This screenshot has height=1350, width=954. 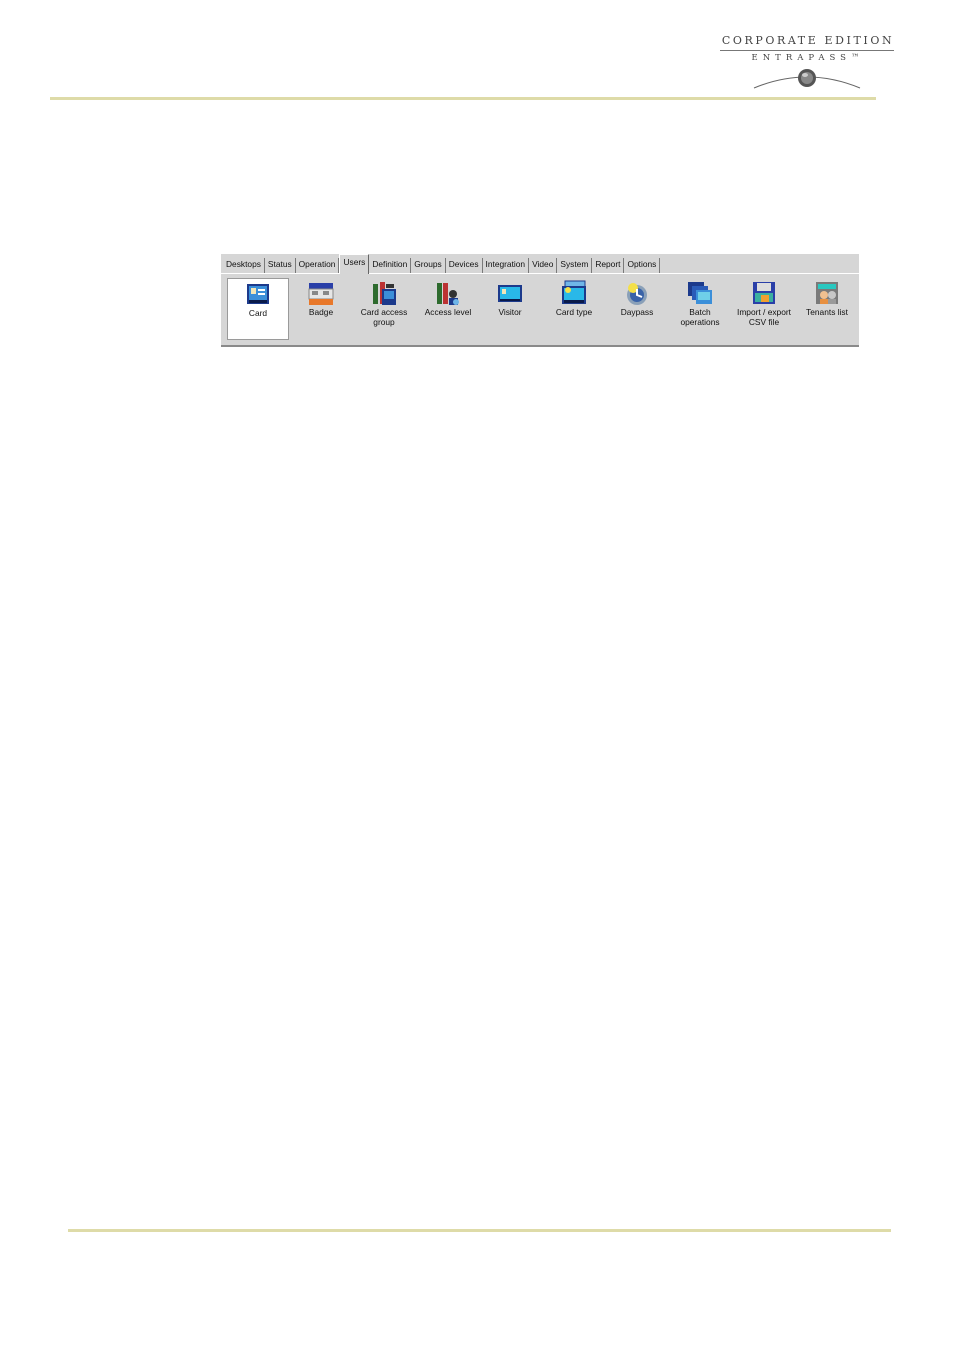 What do you see at coordinates (807, 50) in the screenshot?
I see `logo-rule` at bounding box center [807, 50].